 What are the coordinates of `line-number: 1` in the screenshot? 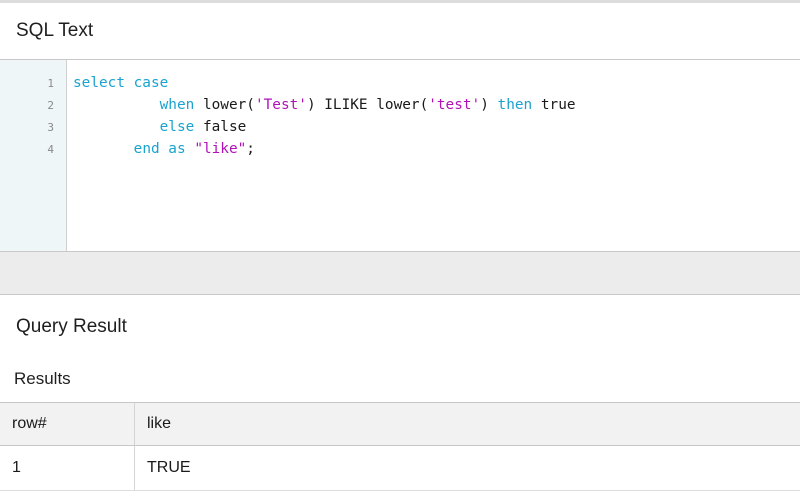 It's located at (50, 83).